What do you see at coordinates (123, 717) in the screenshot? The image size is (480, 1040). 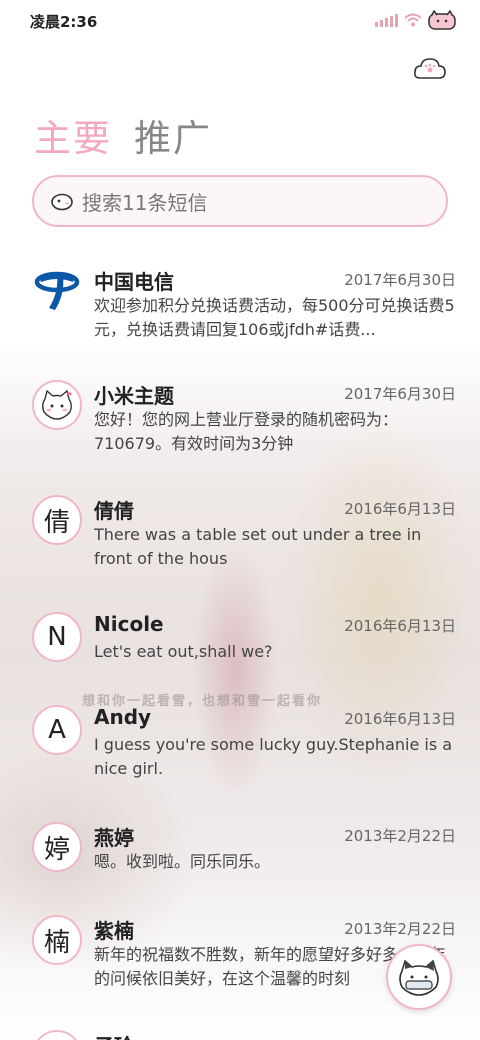 I see `sender-name: Andy` at bounding box center [123, 717].